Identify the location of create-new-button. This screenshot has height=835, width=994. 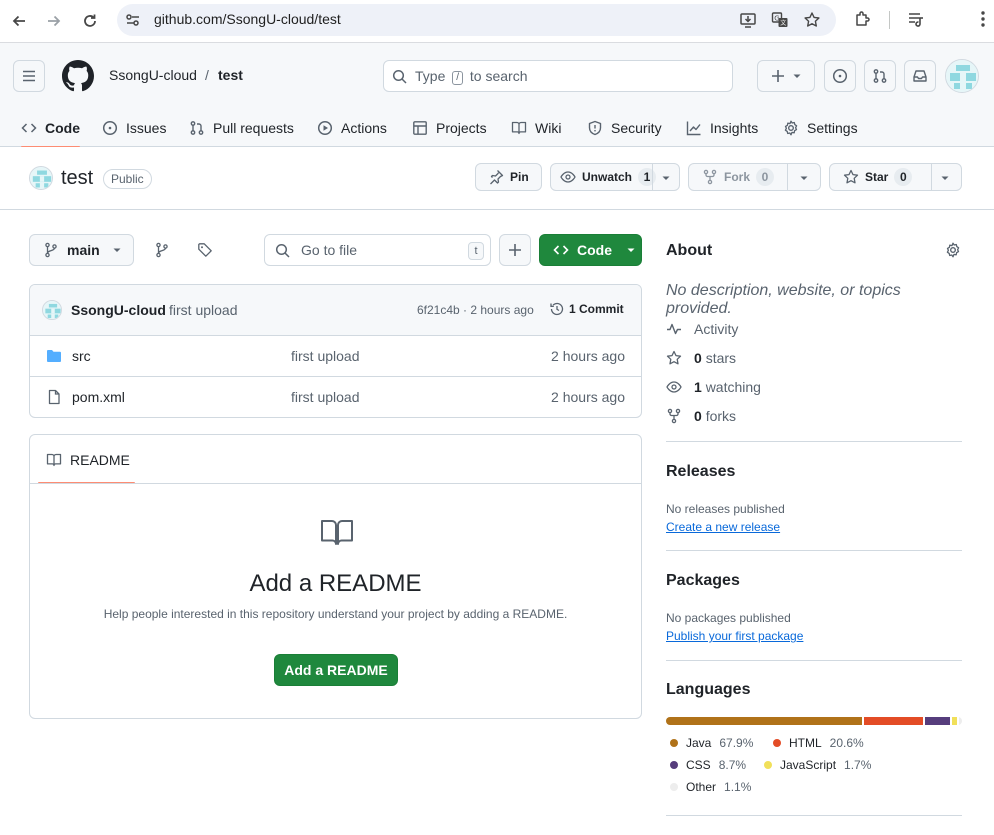
(786, 76).